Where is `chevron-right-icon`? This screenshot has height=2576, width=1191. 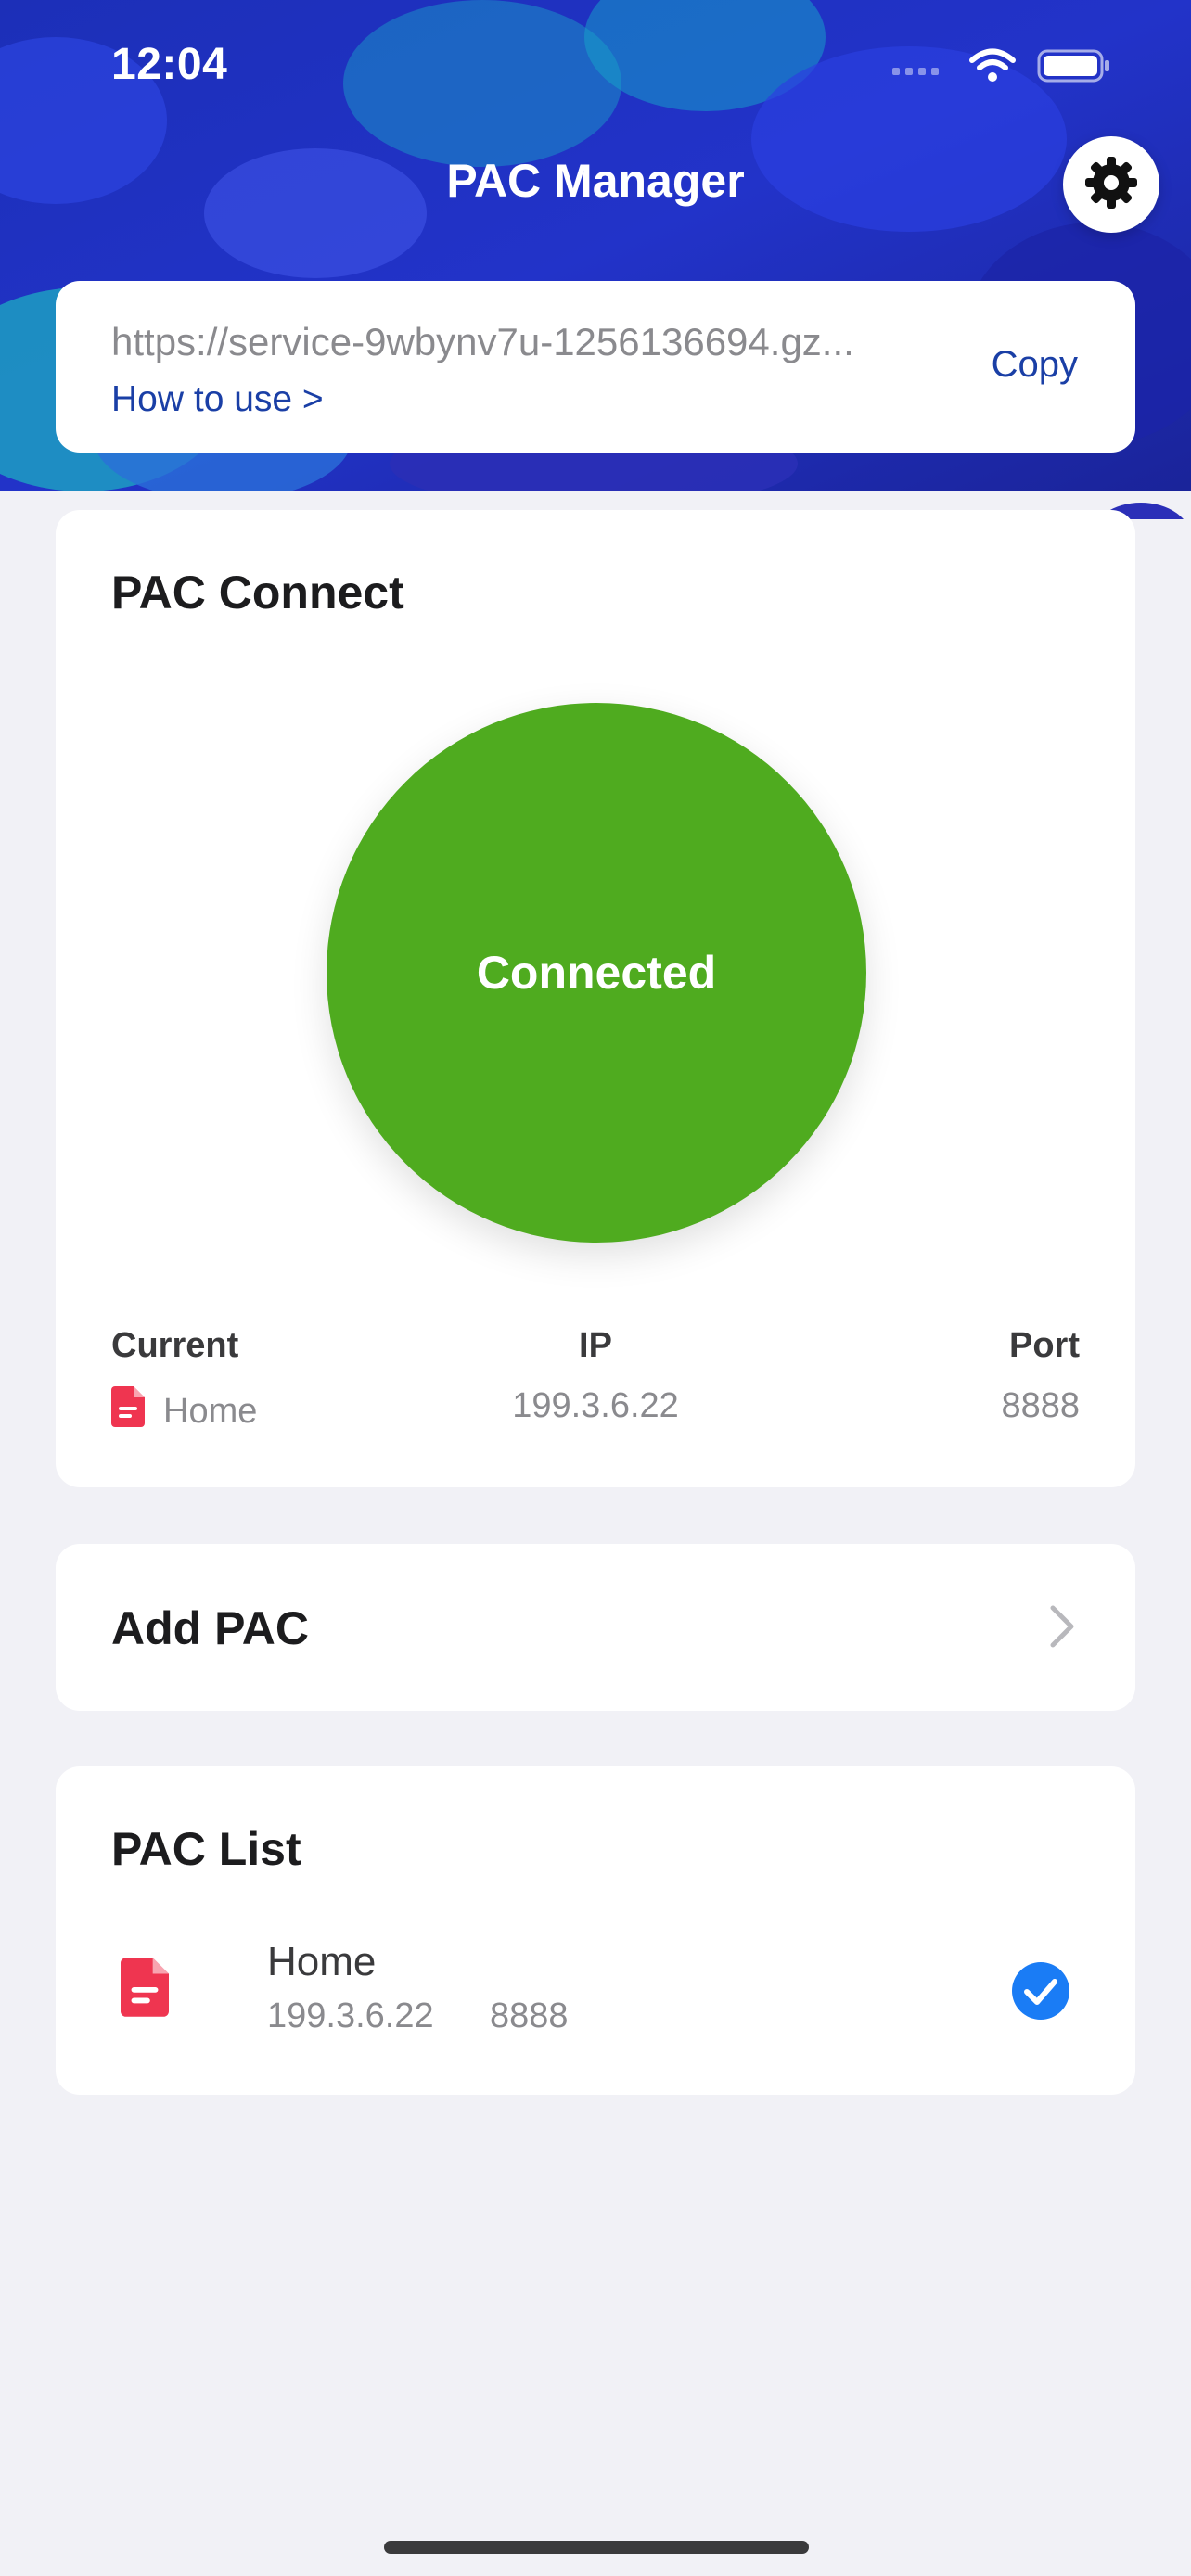 chevron-right-icon is located at coordinates (1062, 1628).